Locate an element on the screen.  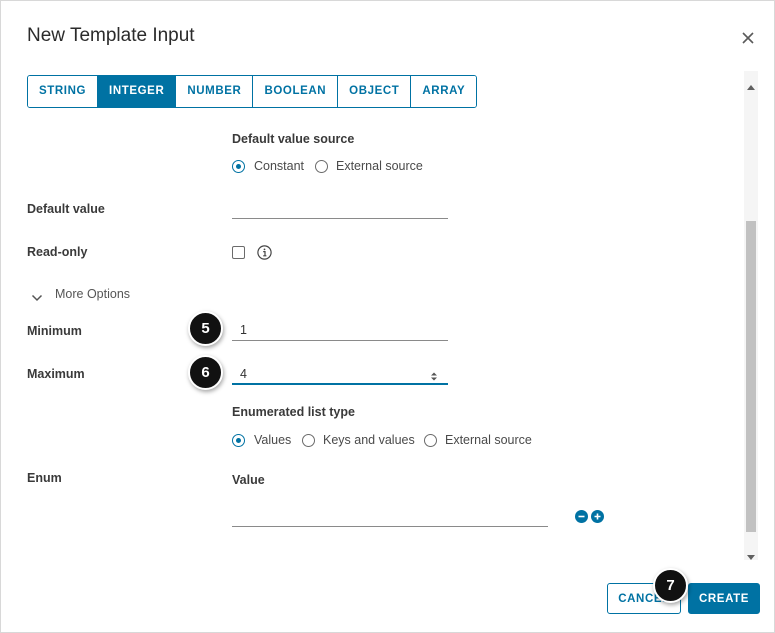
minimum-label: Minimum is located at coordinates (54, 331).